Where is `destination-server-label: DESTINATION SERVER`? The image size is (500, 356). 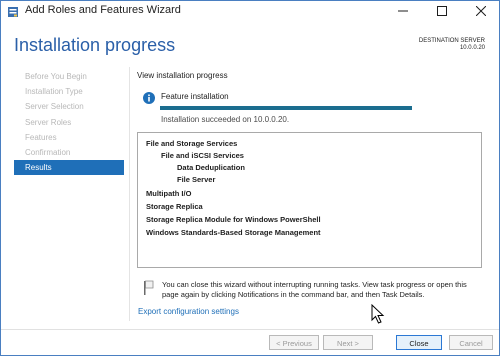 destination-server-label: DESTINATION SERVER is located at coordinates (451, 41).